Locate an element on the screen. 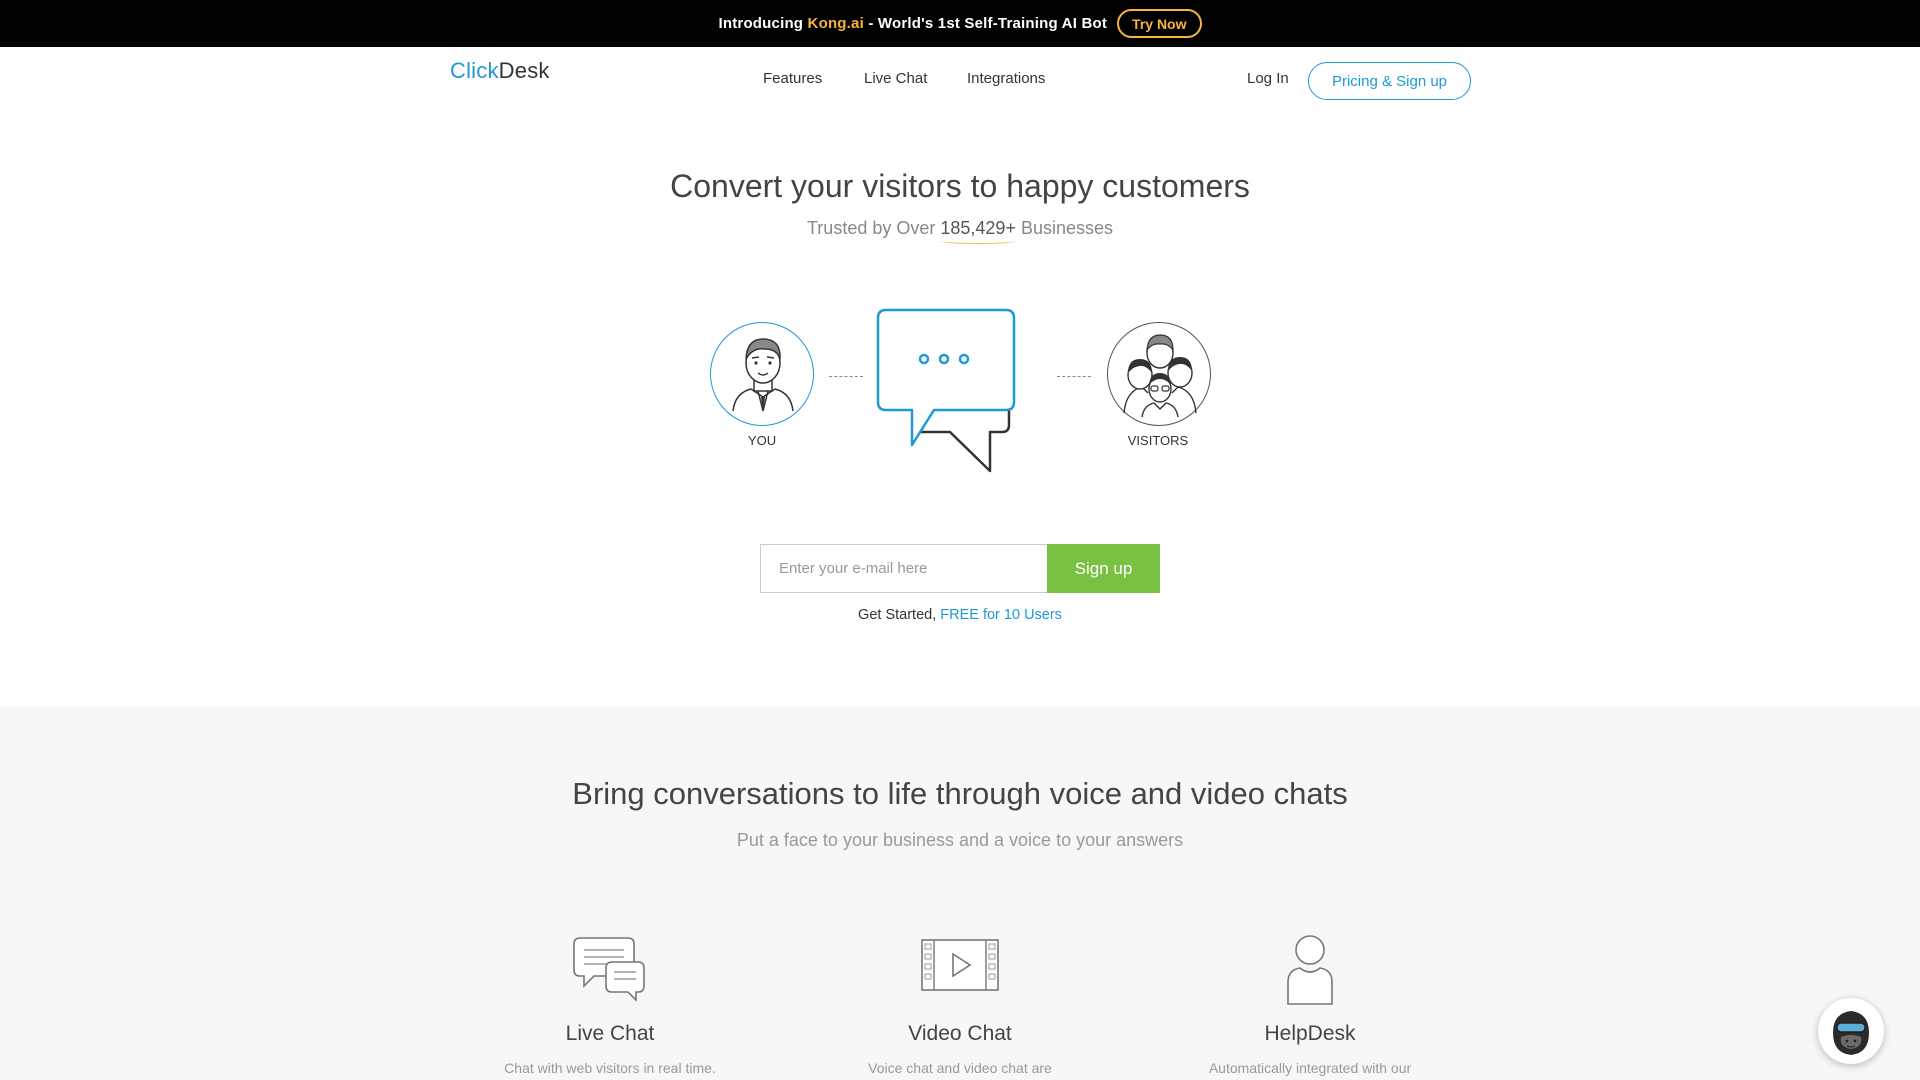  visitors-label: VISITORS is located at coordinates (1158, 440).